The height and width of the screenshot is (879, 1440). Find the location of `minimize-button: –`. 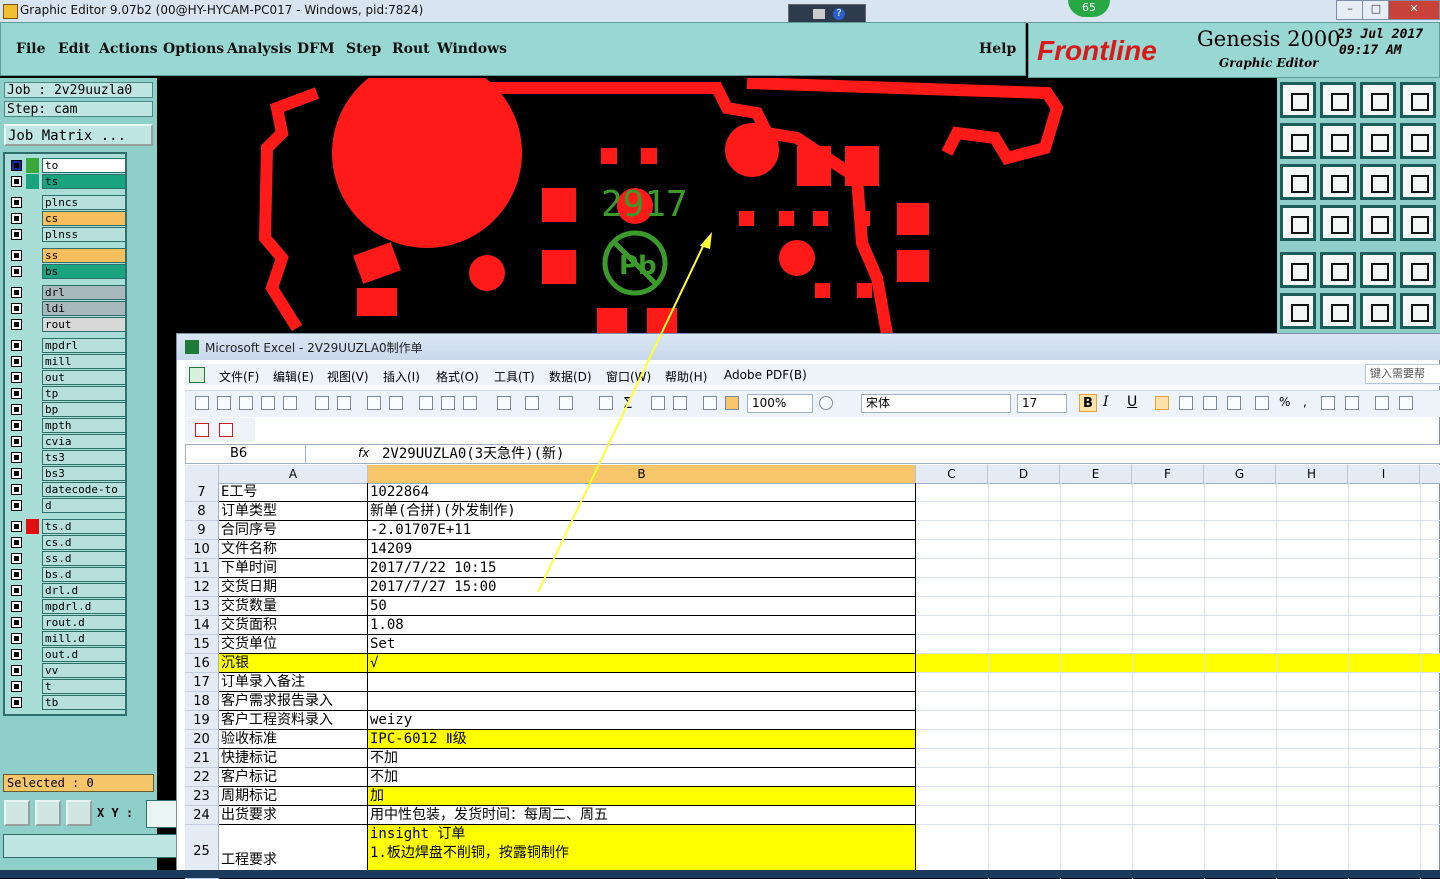

minimize-button: – is located at coordinates (1350, 10).